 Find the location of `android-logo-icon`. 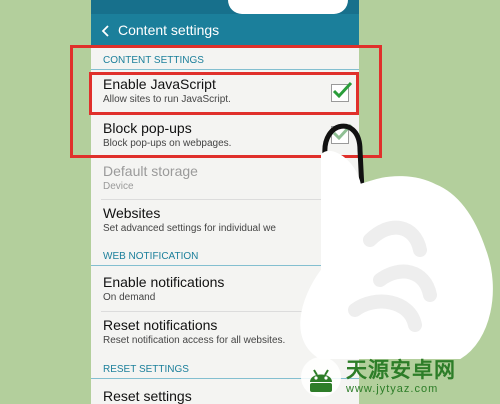

android-logo-icon is located at coordinates (321, 377).